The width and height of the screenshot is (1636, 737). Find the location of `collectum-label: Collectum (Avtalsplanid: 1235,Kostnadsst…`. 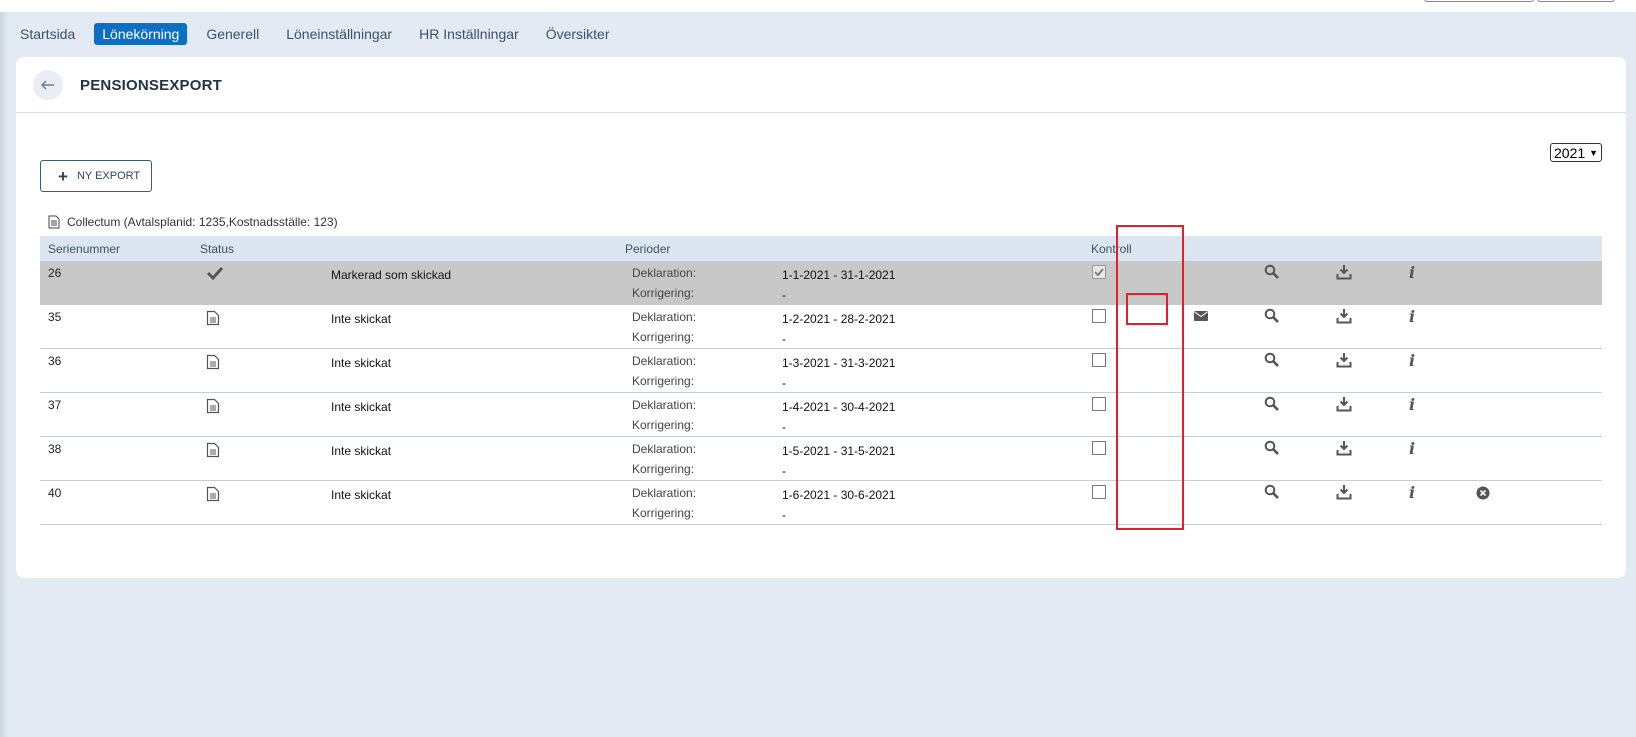

collectum-label: Collectum (Avtalsplanid: 1235,Kostnadsst… is located at coordinates (193, 222).